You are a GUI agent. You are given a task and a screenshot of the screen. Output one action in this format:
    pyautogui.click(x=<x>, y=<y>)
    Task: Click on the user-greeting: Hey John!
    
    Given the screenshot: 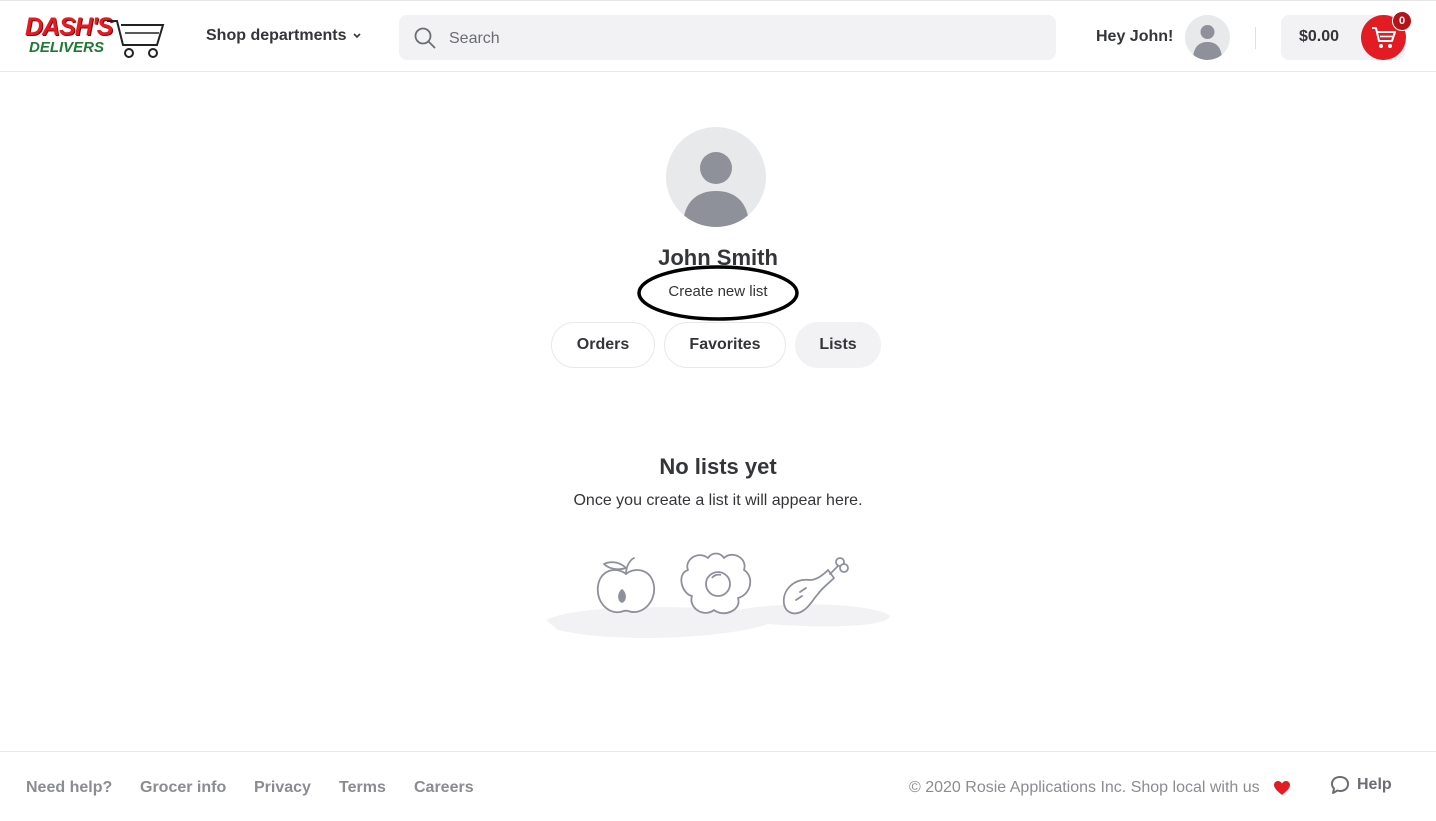 What is the action you would take?
    pyautogui.click(x=1134, y=37)
    